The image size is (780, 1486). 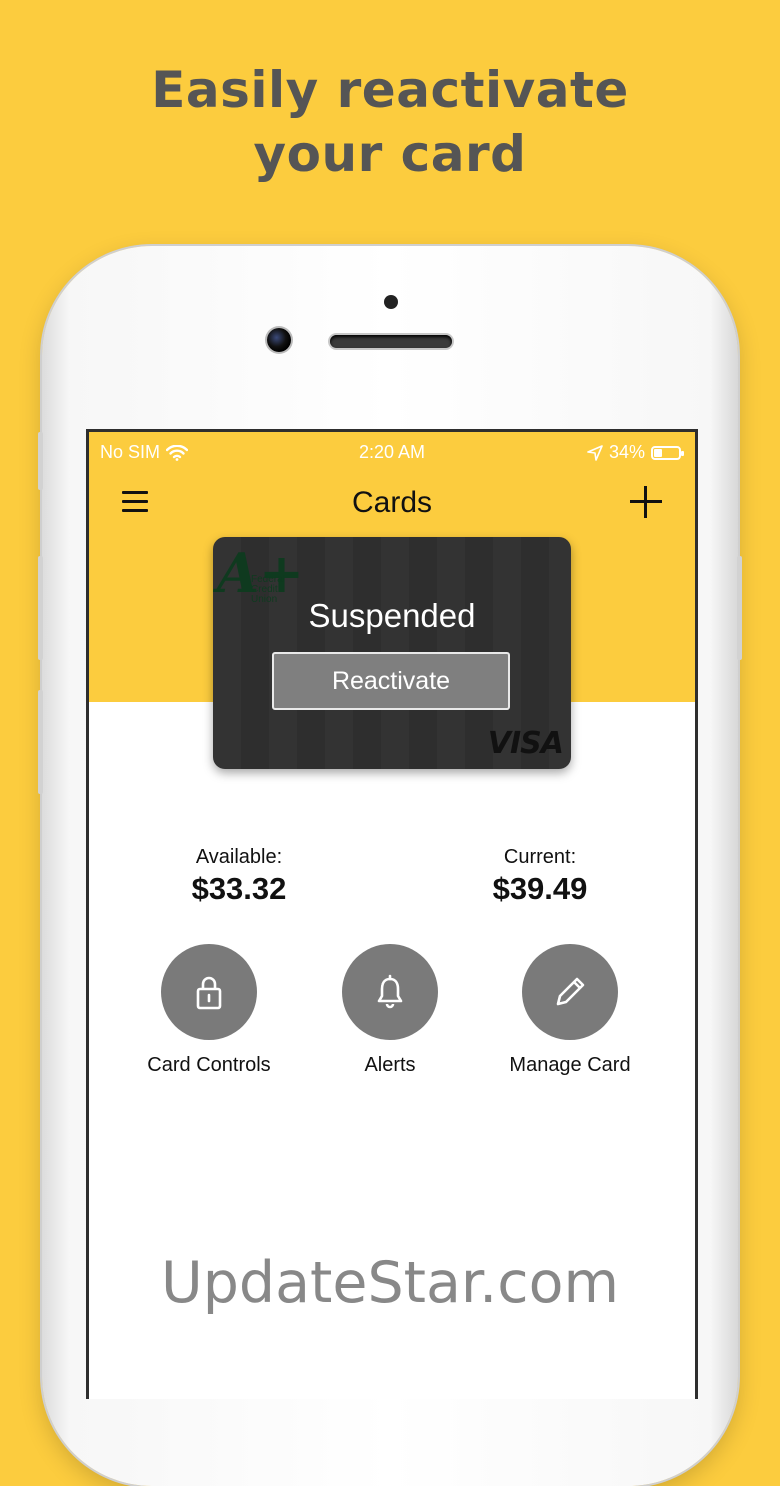 What do you see at coordinates (40, 742) in the screenshot?
I see `phone-volume-down` at bounding box center [40, 742].